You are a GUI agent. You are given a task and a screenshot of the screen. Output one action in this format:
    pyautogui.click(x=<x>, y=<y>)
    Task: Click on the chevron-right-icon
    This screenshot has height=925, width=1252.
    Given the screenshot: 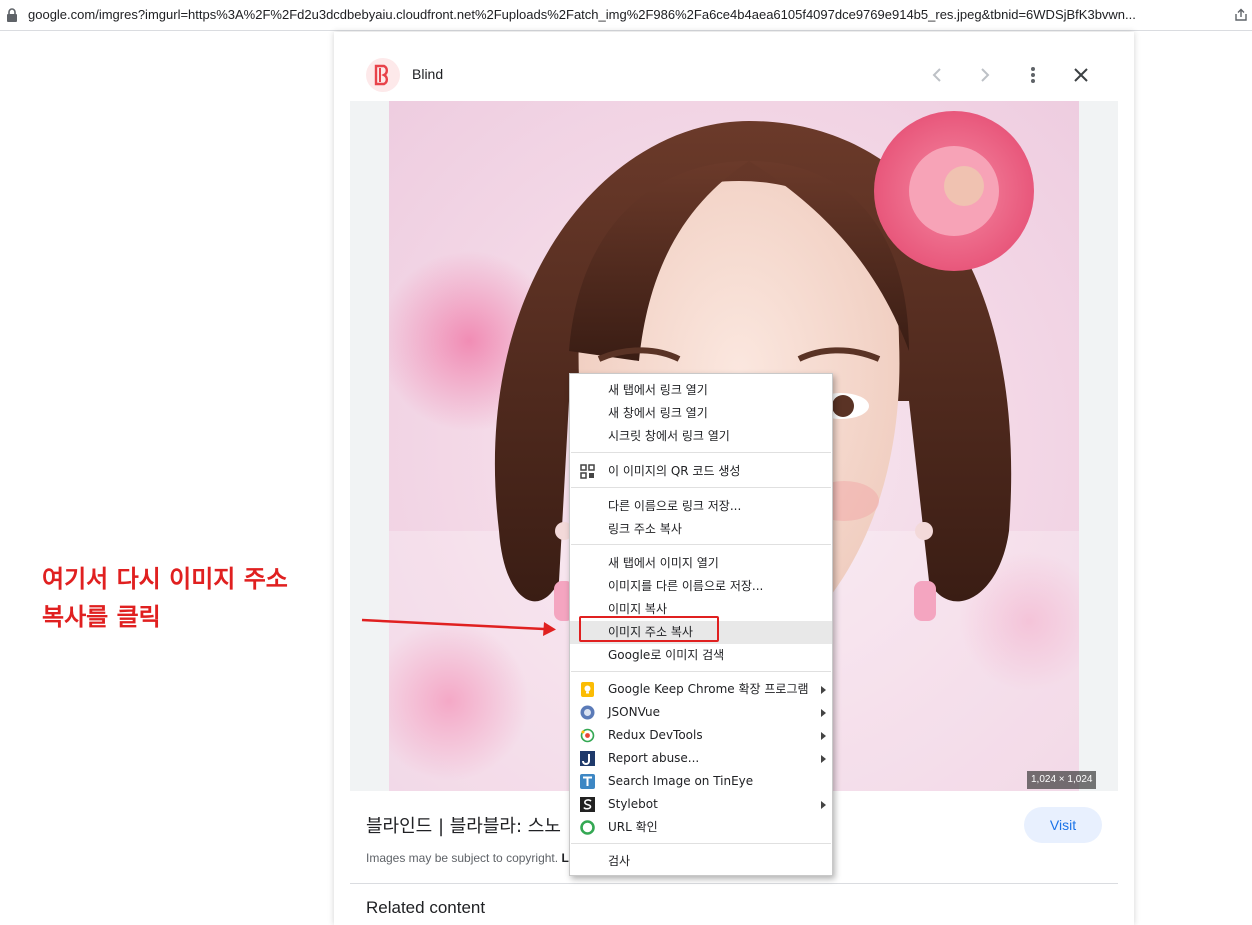 What is the action you would take?
    pyautogui.click(x=985, y=75)
    